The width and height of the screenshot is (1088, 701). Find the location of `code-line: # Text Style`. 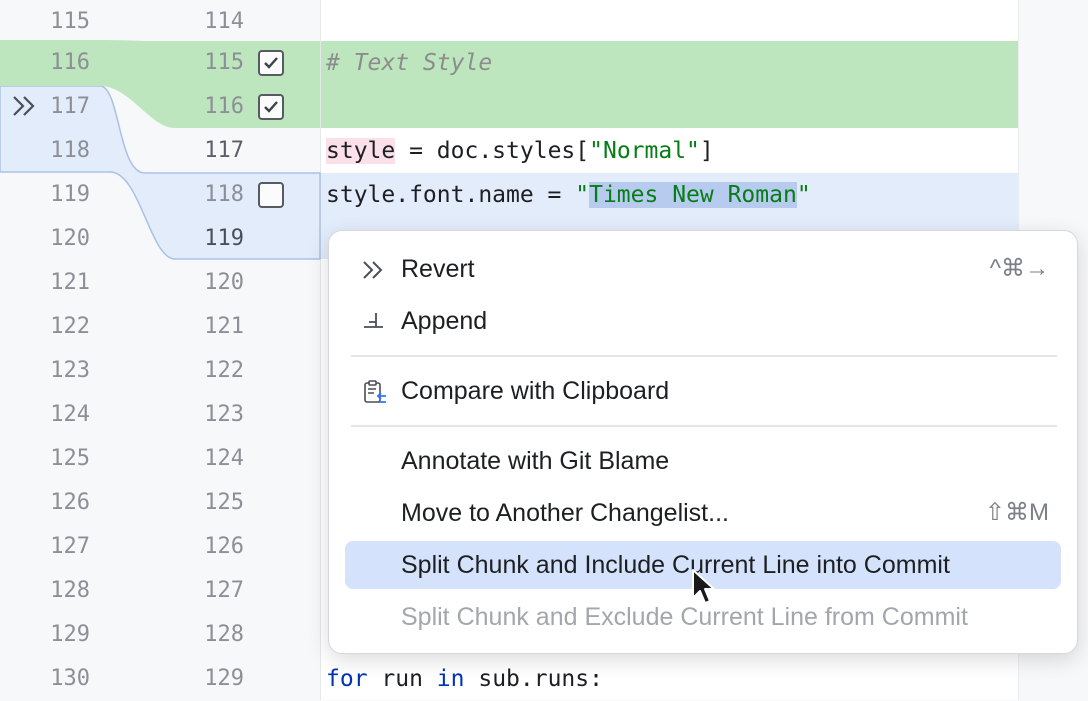

code-line: # Text Style is located at coordinates (409, 63).